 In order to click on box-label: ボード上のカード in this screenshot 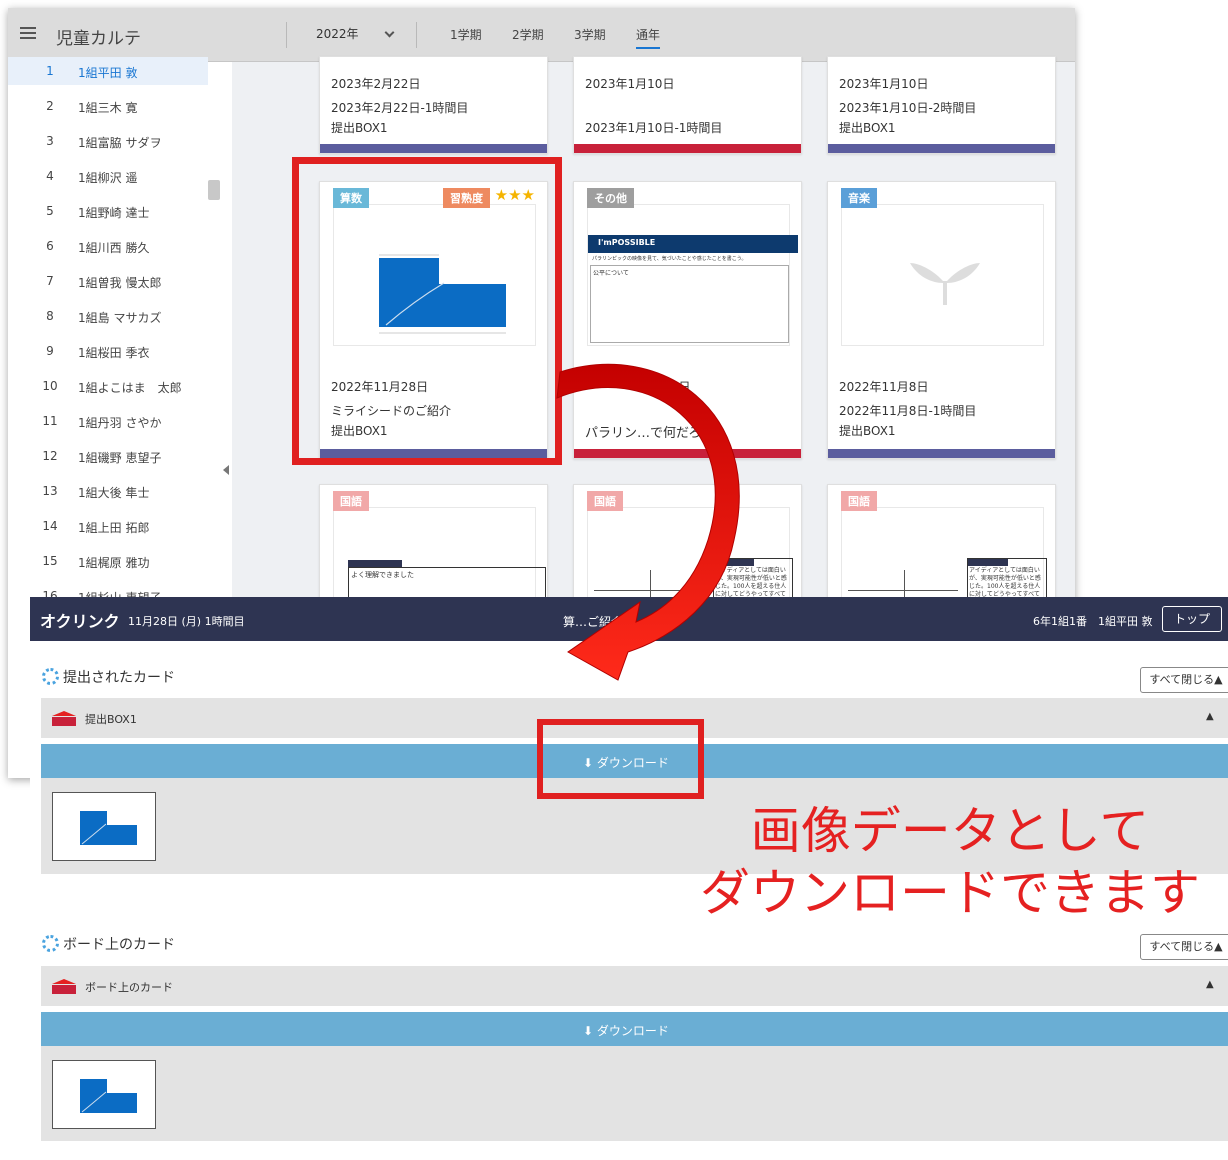, I will do `click(129, 987)`.